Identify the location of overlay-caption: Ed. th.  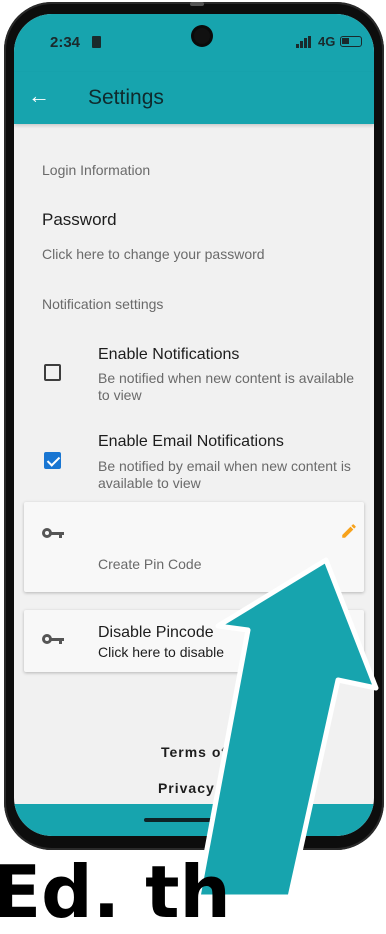
(115, 892).